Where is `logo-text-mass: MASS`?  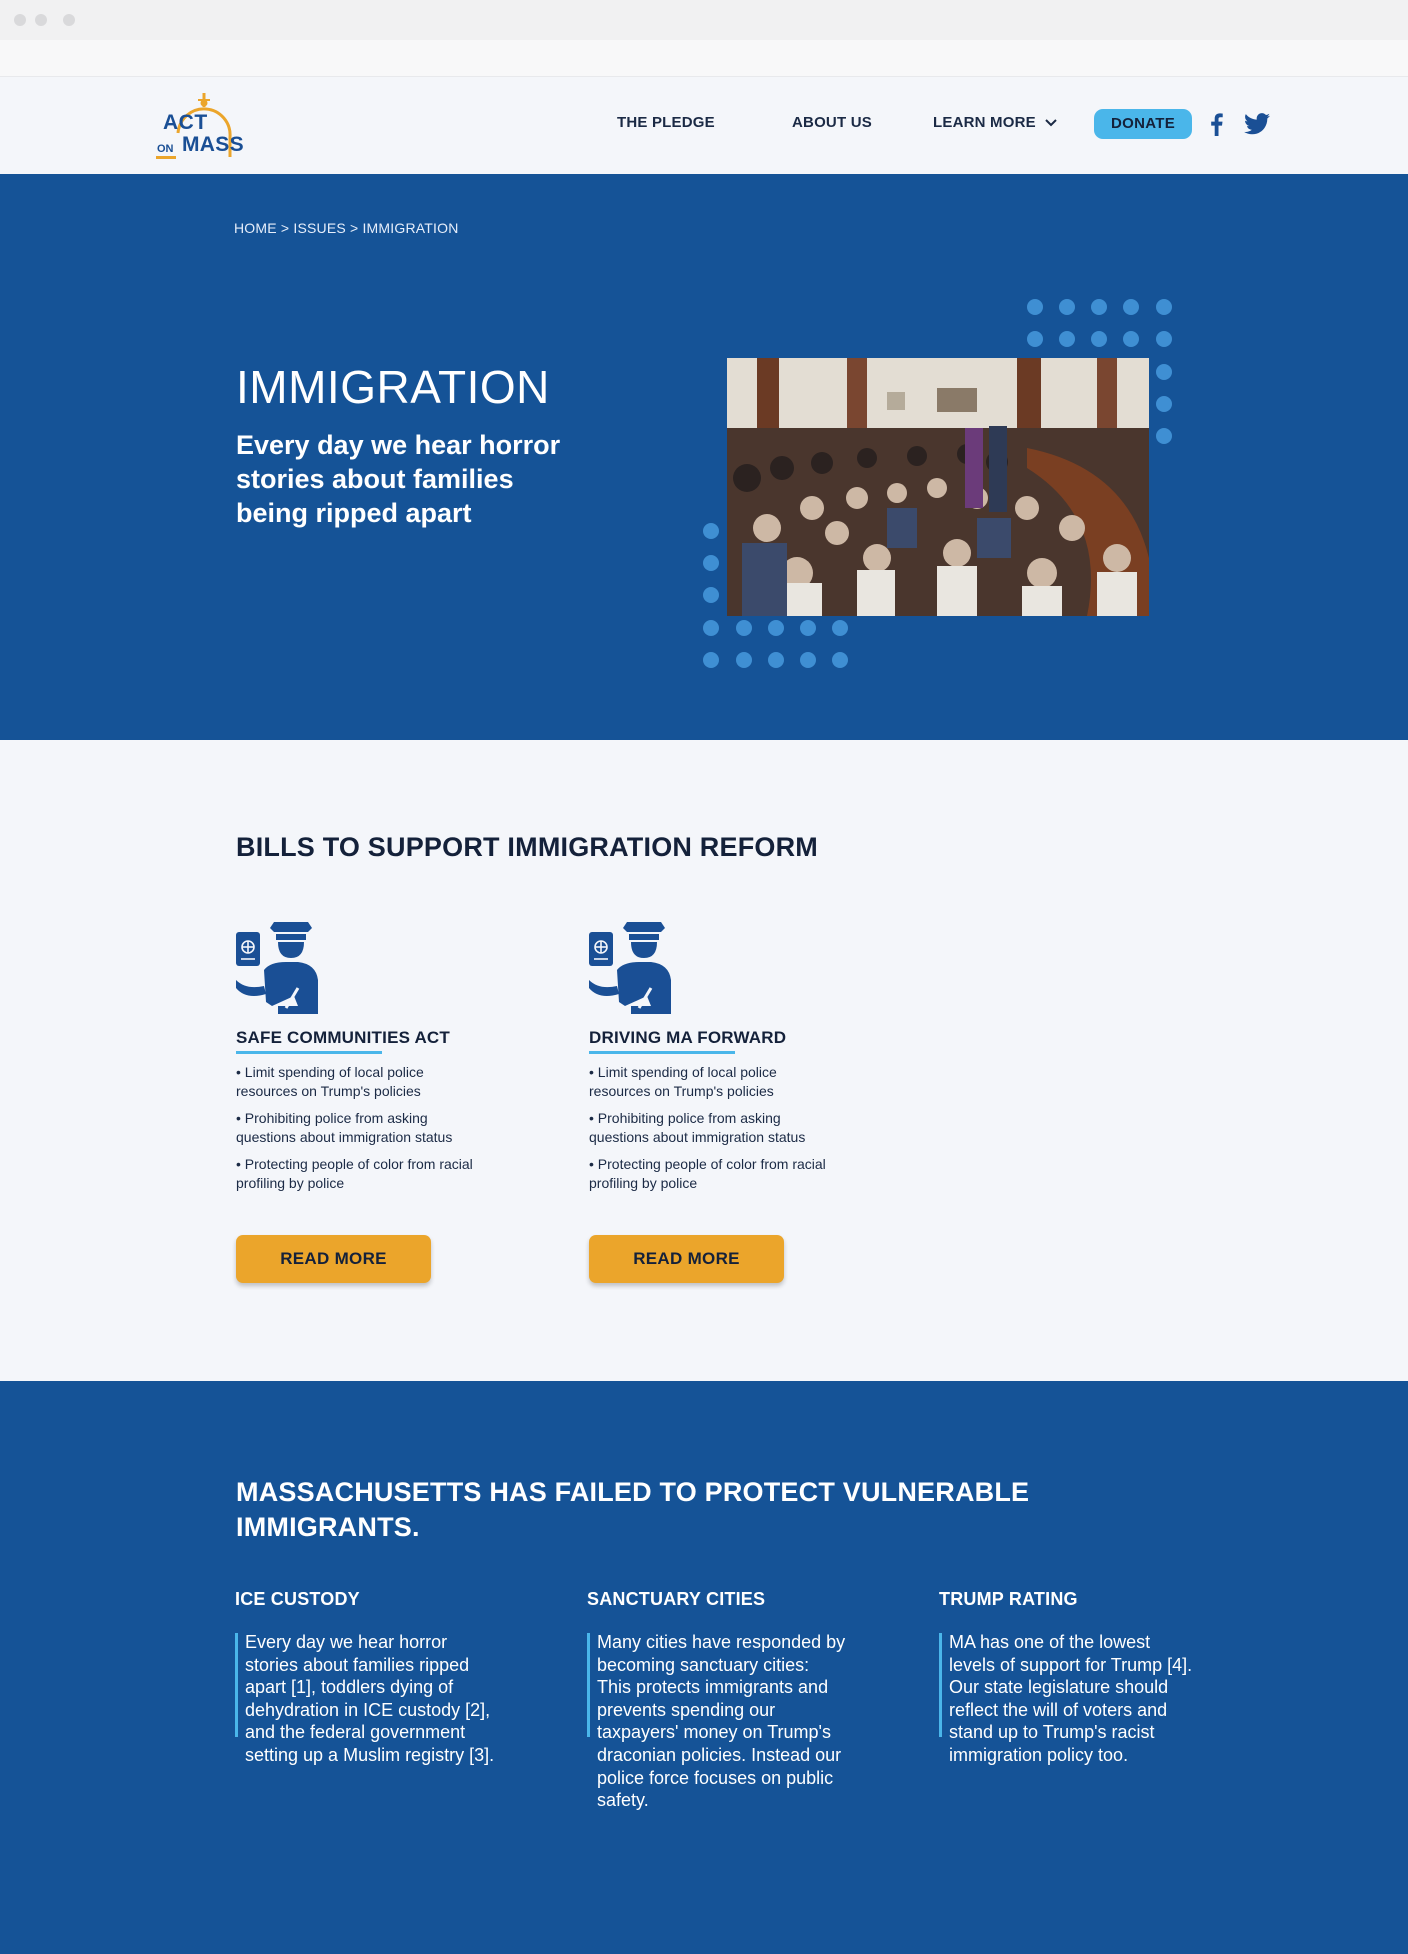 logo-text-mass: MASS is located at coordinates (213, 144).